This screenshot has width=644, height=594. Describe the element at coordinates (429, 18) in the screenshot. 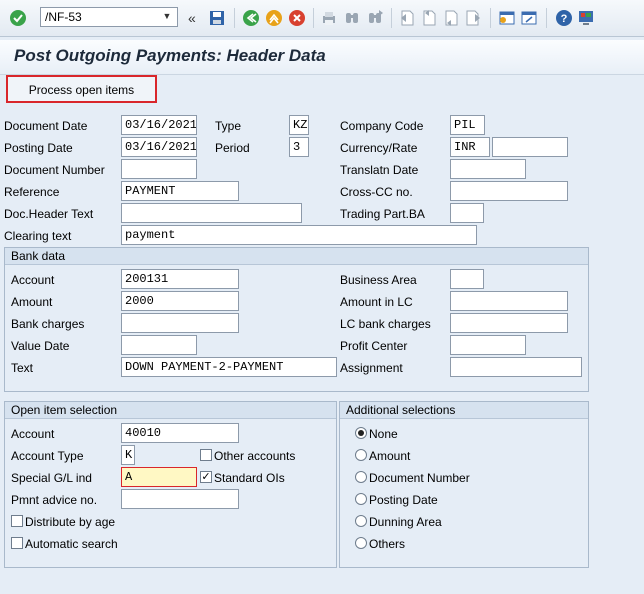

I see `prev-page-icon` at that location.